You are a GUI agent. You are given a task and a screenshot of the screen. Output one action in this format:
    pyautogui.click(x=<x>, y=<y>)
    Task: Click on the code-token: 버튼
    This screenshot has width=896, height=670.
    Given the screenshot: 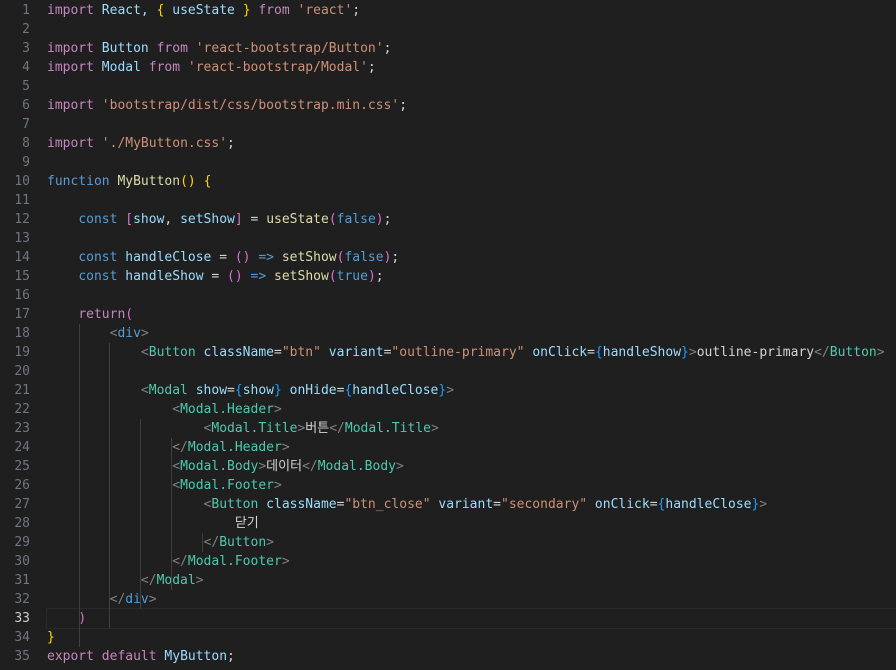 What is the action you would take?
    pyautogui.click(x=317, y=428)
    